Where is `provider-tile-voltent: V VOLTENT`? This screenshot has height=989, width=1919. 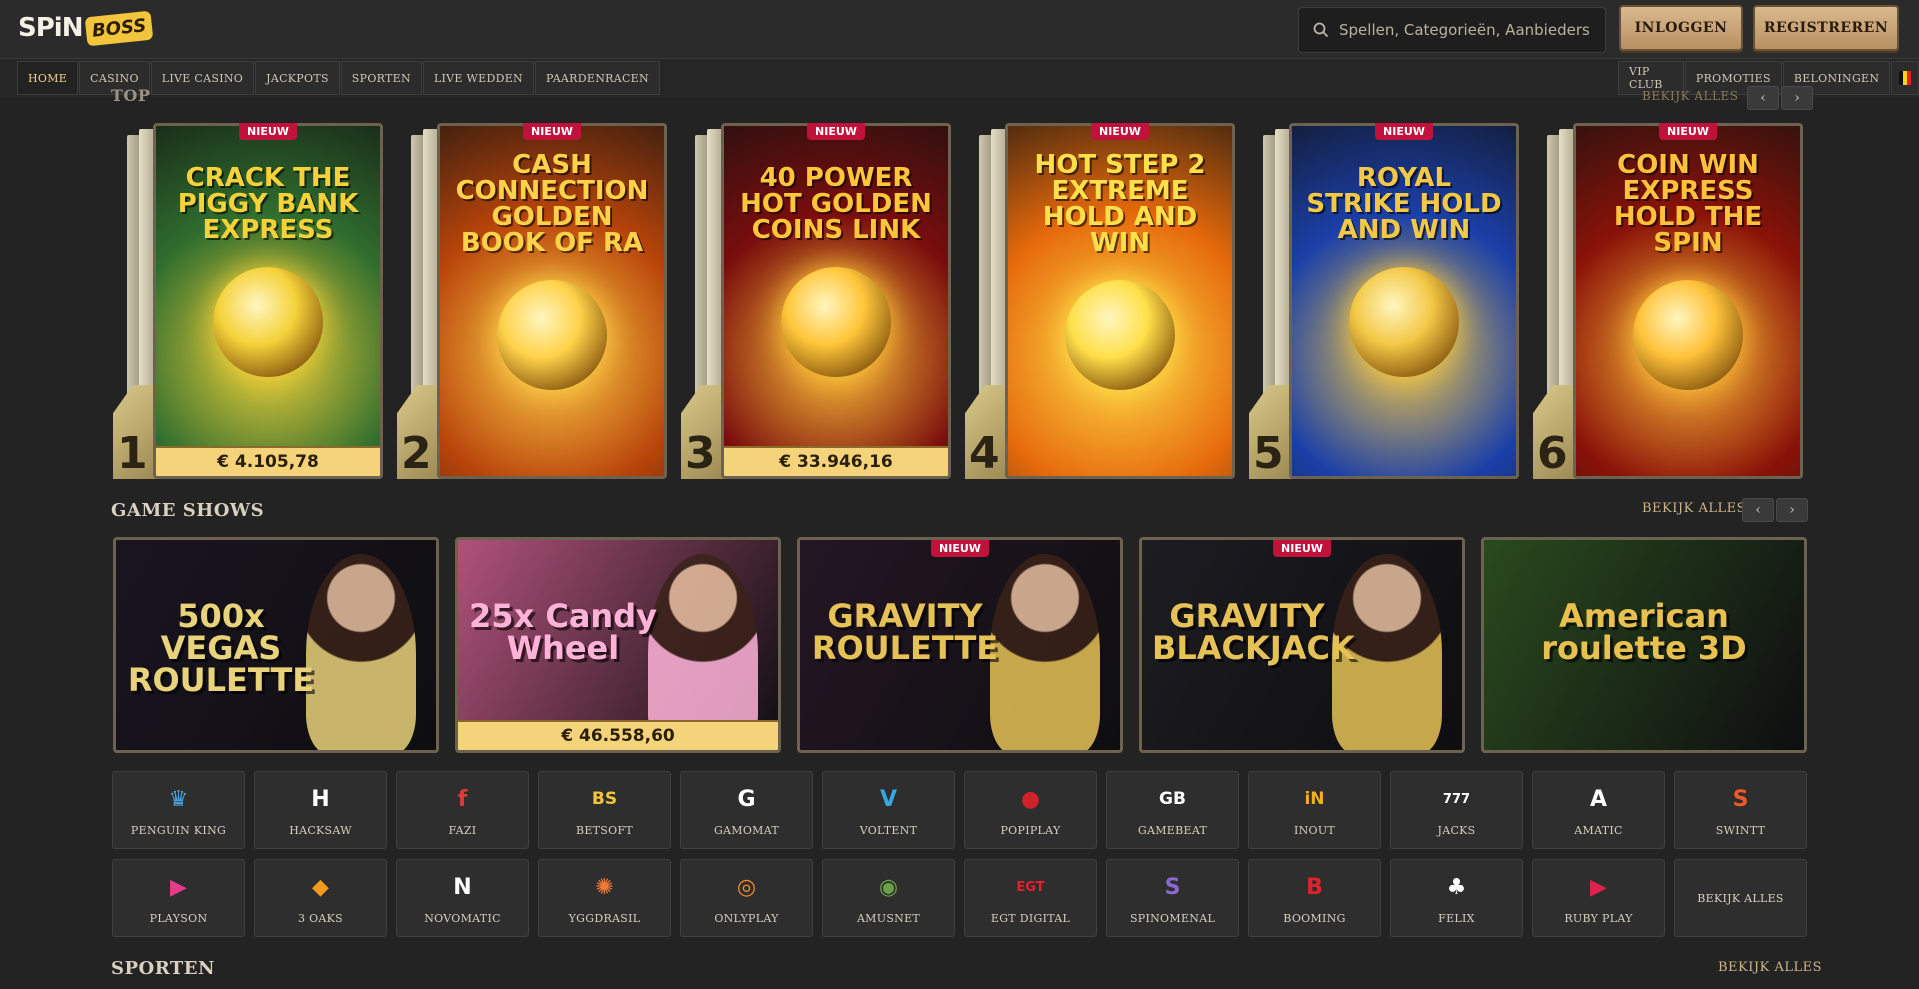
provider-tile-voltent: V VOLTENT is located at coordinates (888, 810).